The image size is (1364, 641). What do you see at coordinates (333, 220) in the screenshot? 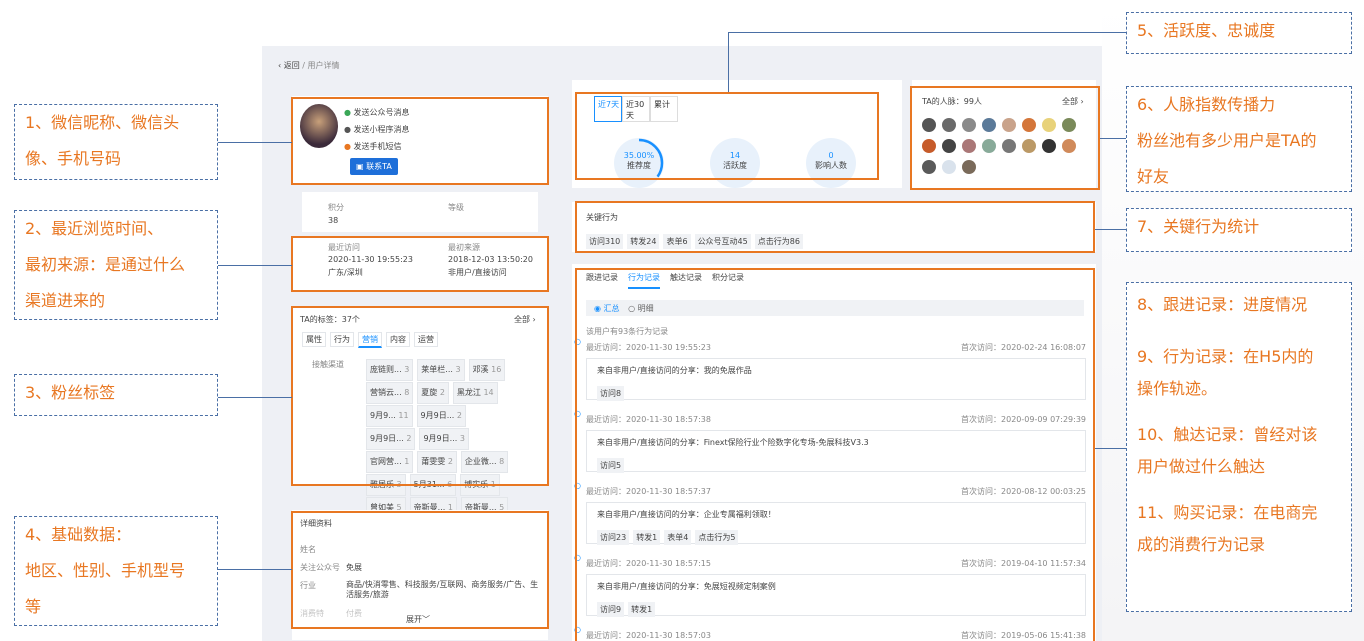
I see `points-value: 38` at bounding box center [333, 220].